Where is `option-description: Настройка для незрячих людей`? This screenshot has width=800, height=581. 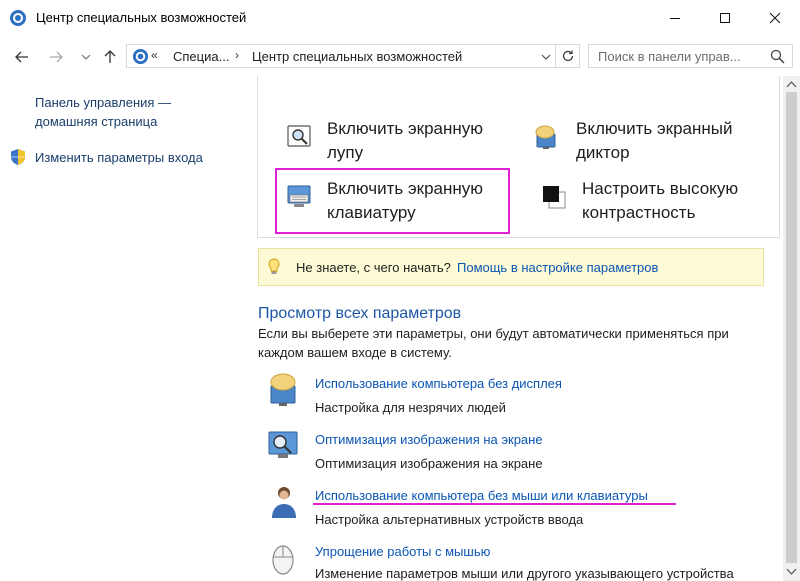 option-description: Настройка для незрячих людей is located at coordinates (410, 407).